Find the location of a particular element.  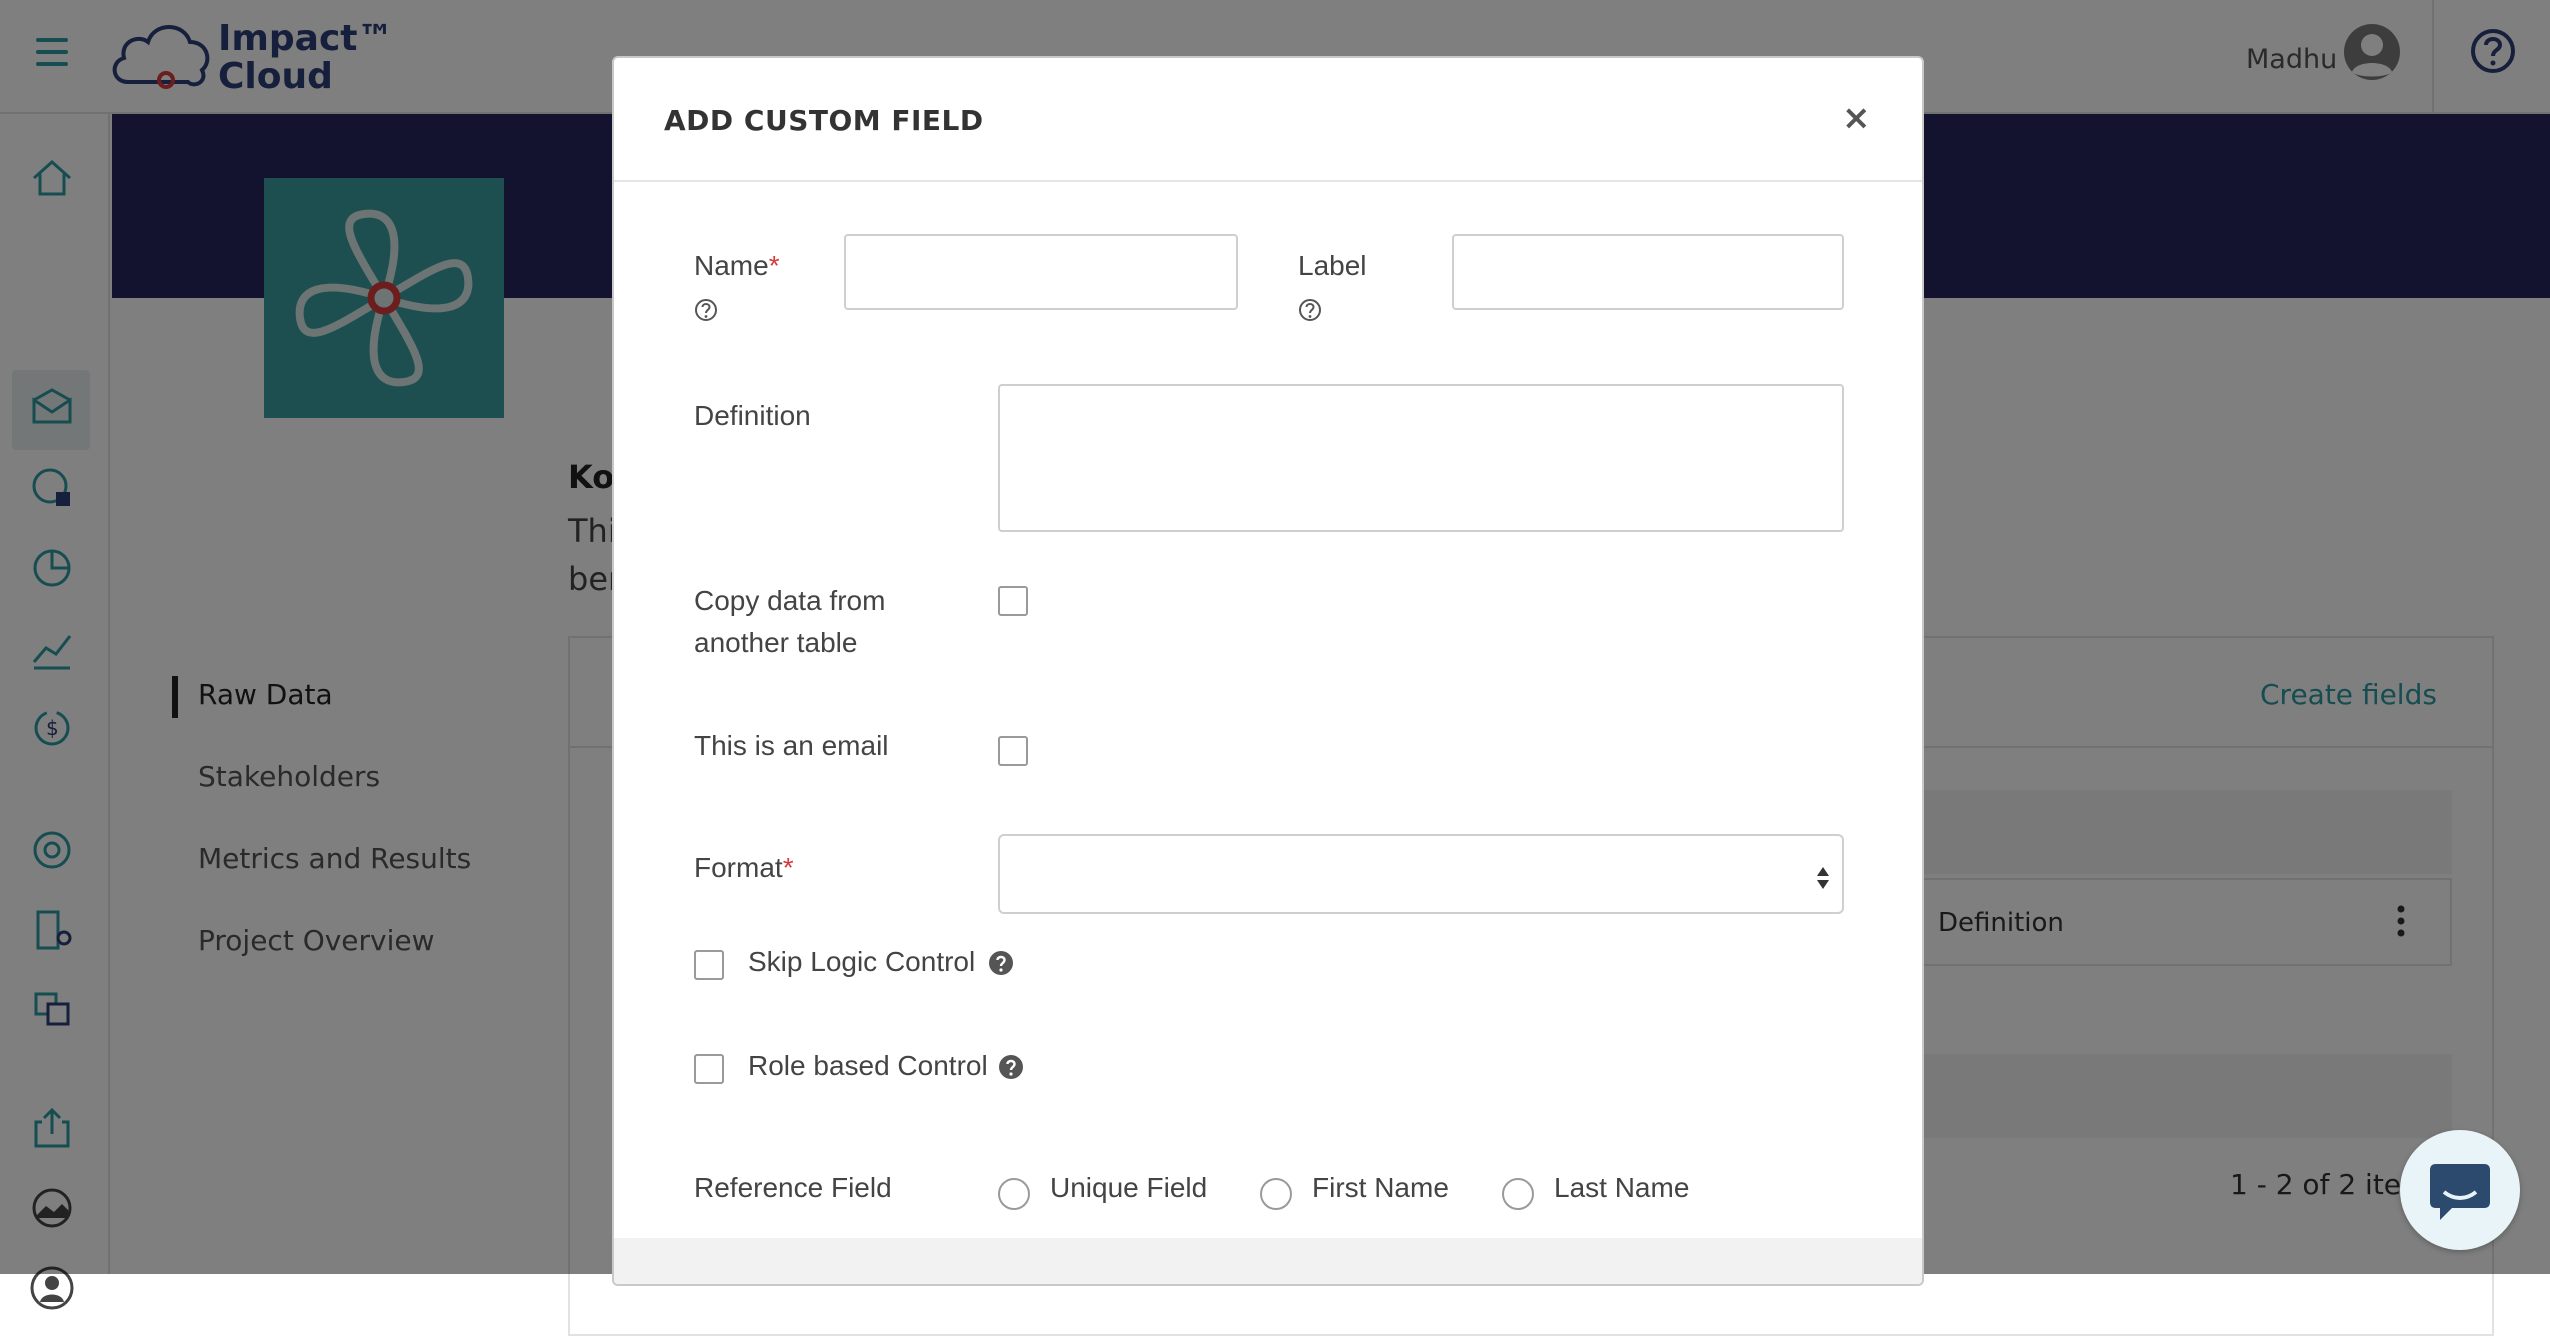

name-input is located at coordinates (1041, 272).